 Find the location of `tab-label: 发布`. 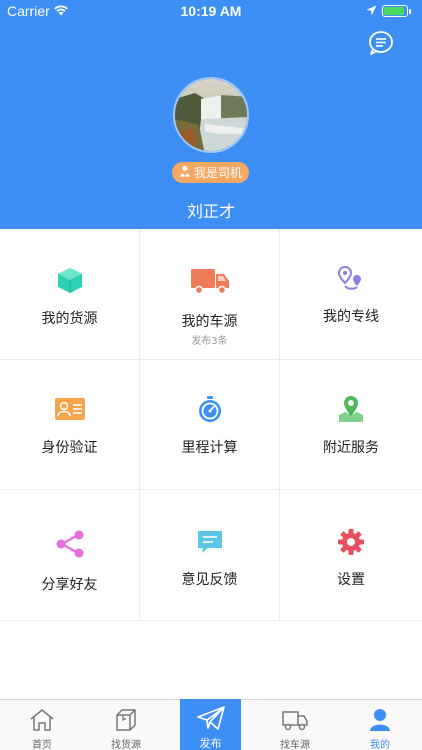

tab-label: 发布 is located at coordinates (210, 743).